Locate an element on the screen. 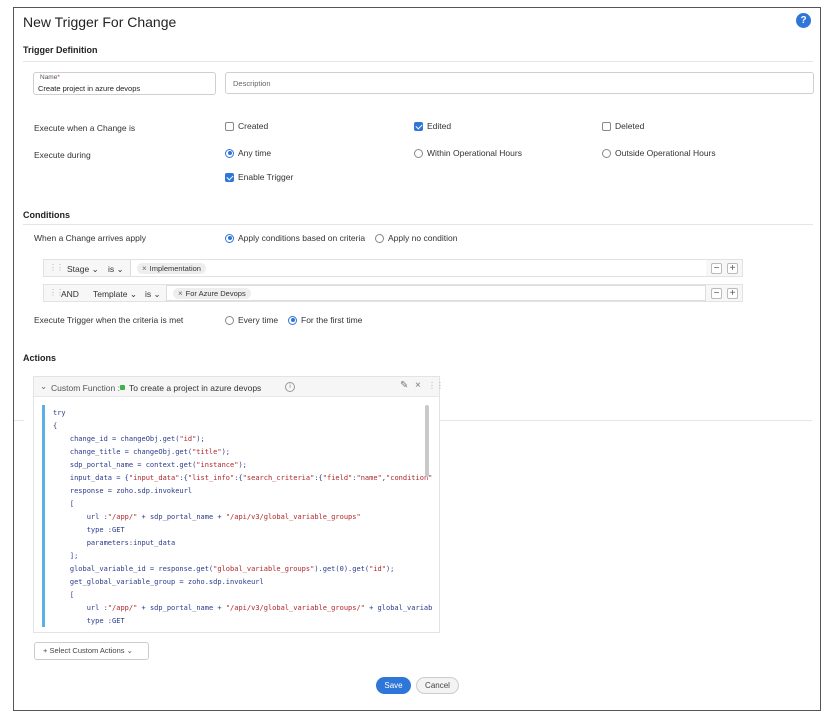  cancel-button: Cancel is located at coordinates (437, 685).